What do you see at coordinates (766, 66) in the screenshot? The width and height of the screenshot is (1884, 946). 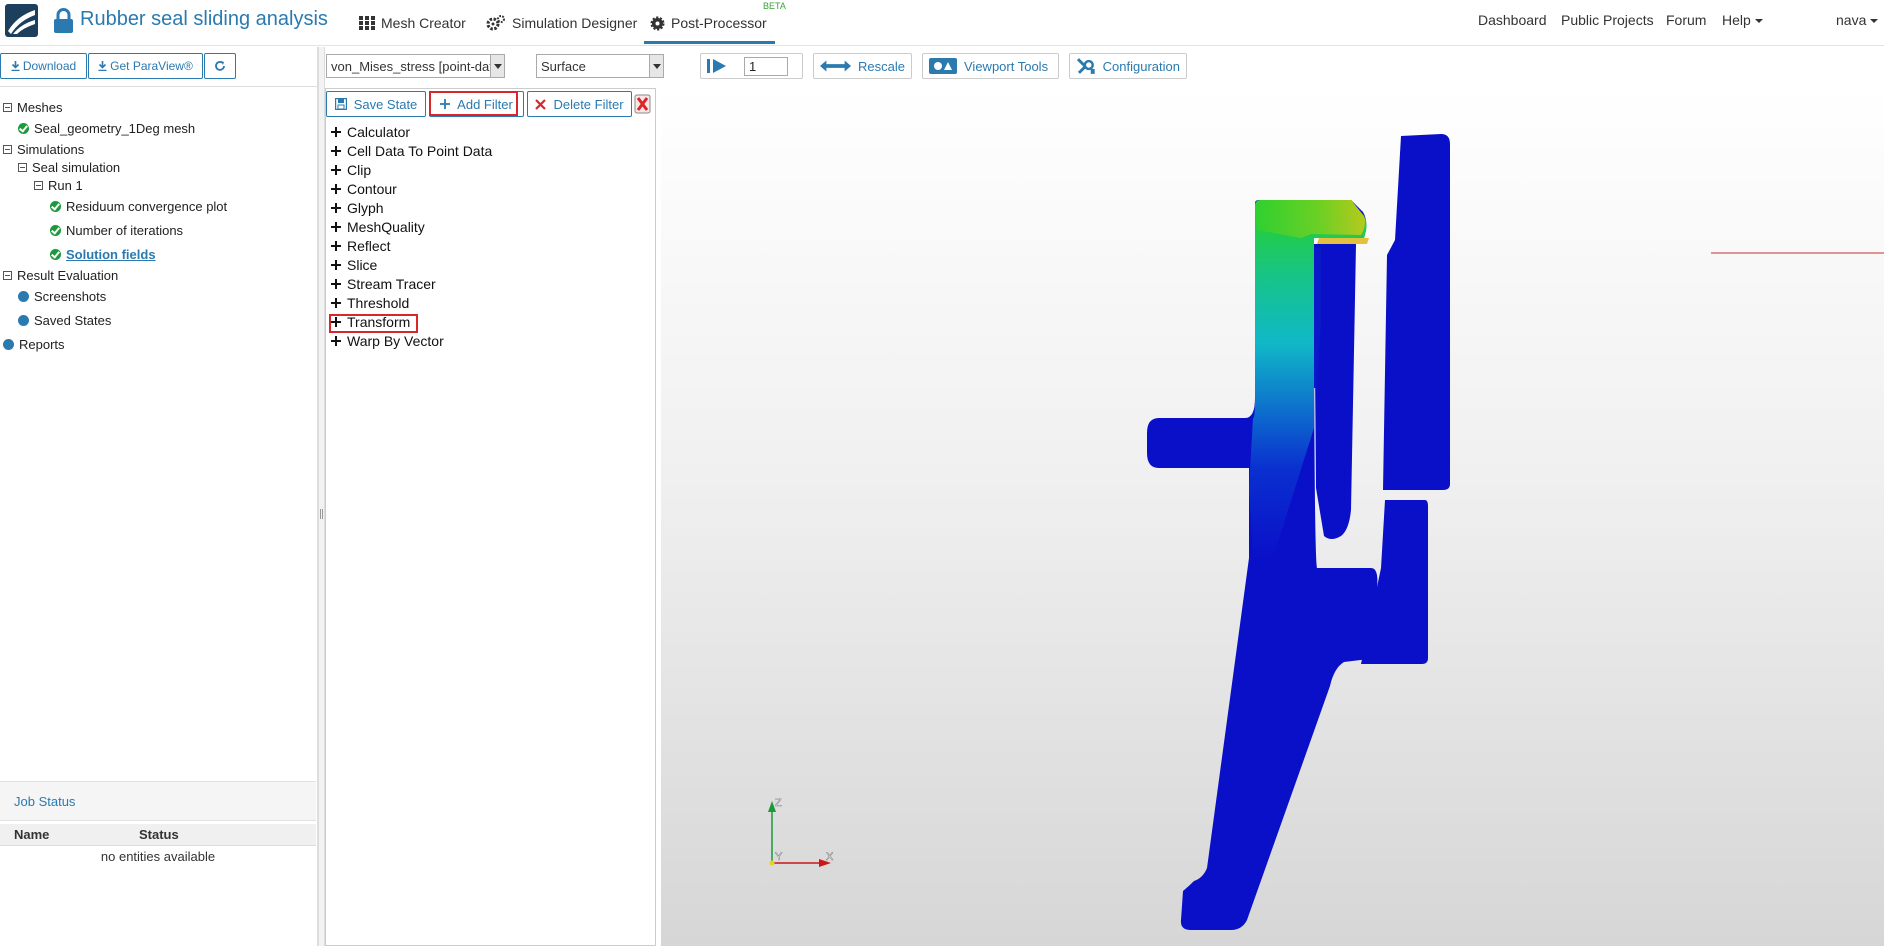 I see `frame-input` at bounding box center [766, 66].